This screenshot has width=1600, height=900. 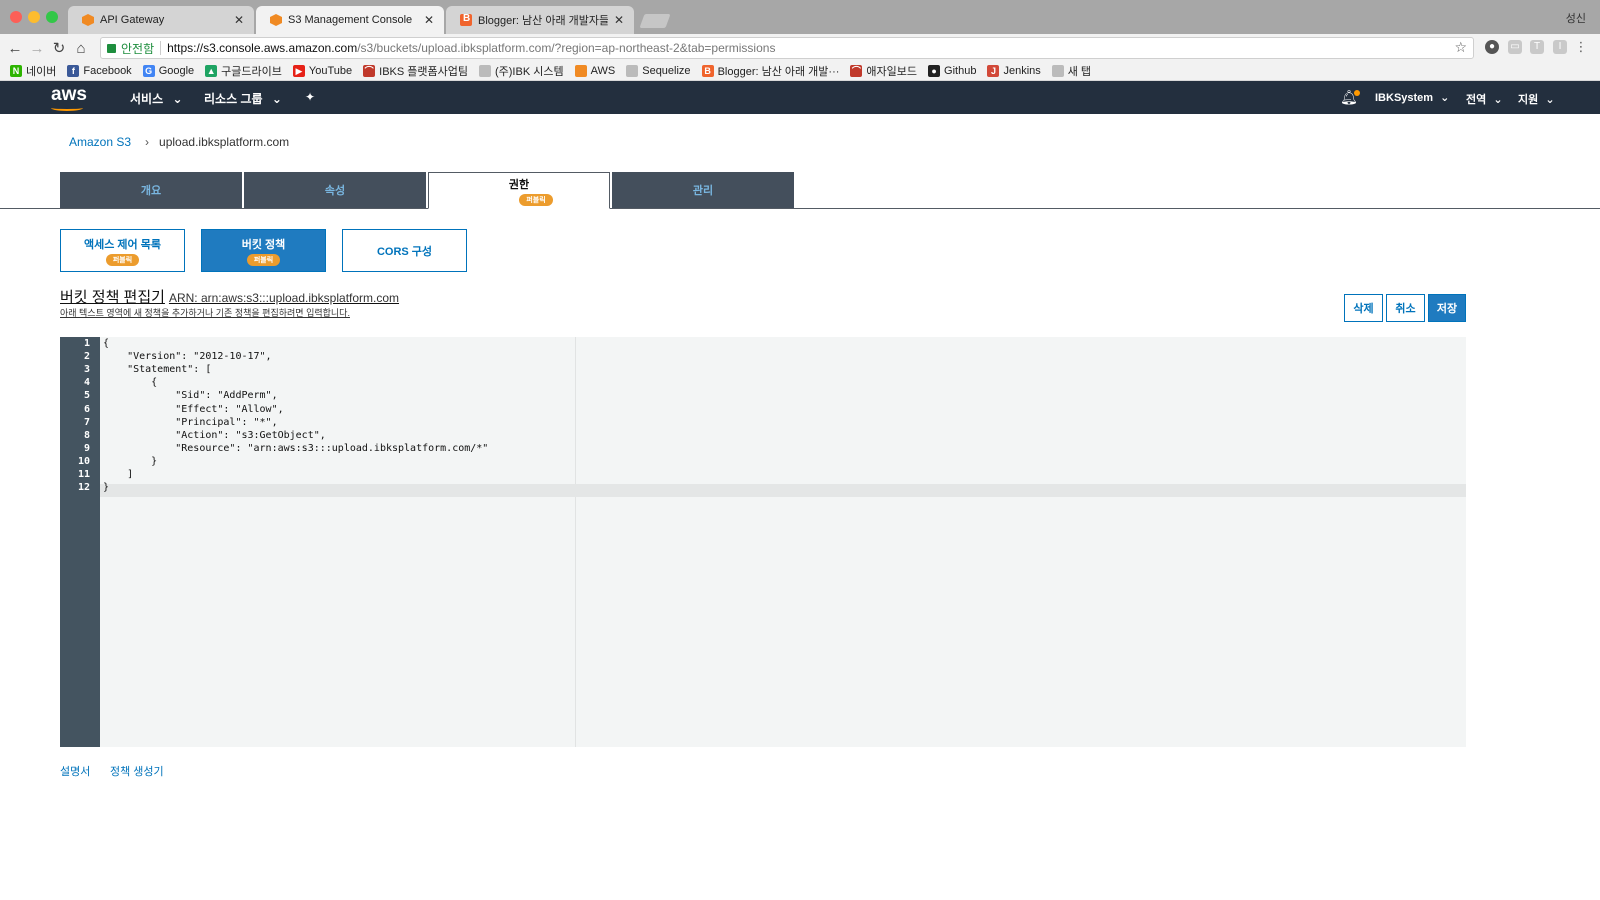 What do you see at coordinates (1581, 47) in the screenshot?
I see `menu-kebab-icon: ⋮` at bounding box center [1581, 47].